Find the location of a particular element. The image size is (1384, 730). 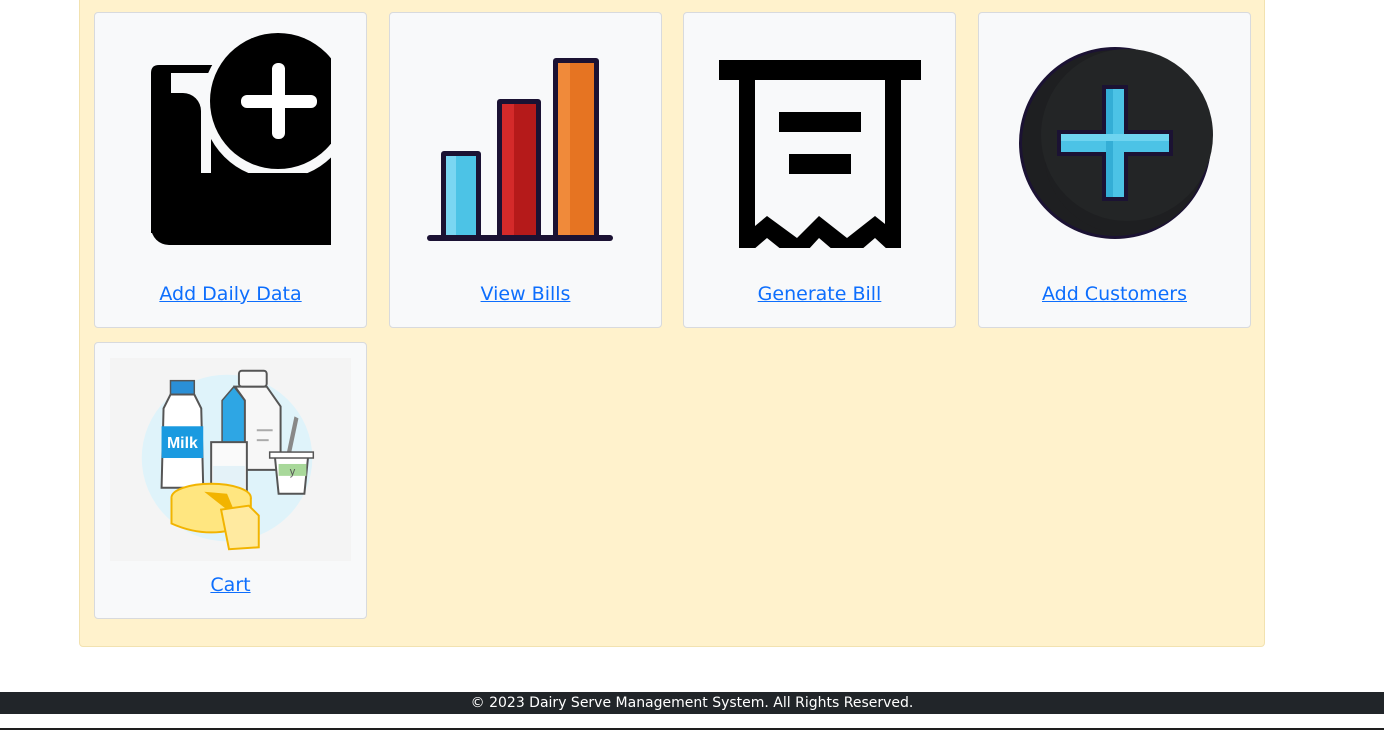

card-add-daily-data: Add Daily Data is located at coordinates (230, 170).